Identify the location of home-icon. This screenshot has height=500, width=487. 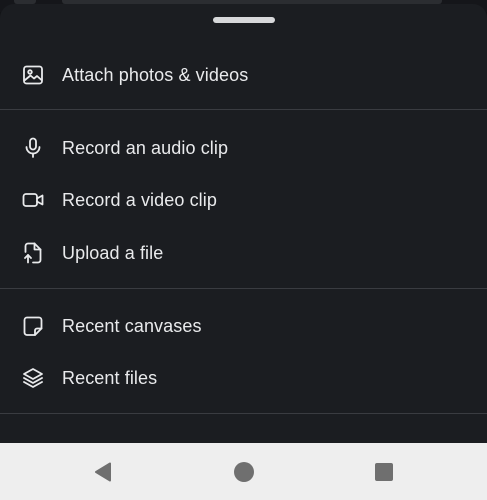
(244, 472).